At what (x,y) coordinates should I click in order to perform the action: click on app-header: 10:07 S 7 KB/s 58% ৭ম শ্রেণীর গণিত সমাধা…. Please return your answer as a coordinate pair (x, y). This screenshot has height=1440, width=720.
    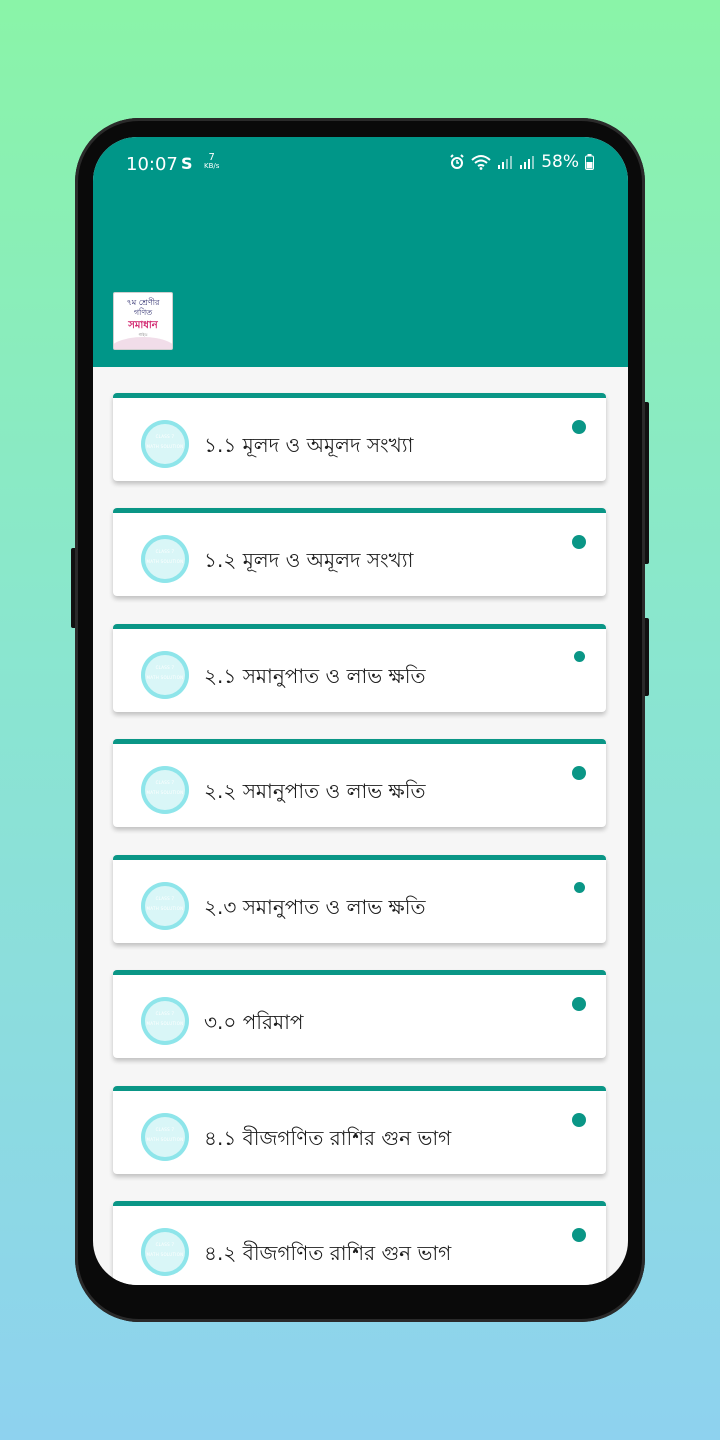
    Looking at the image, I should click on (360, 252).